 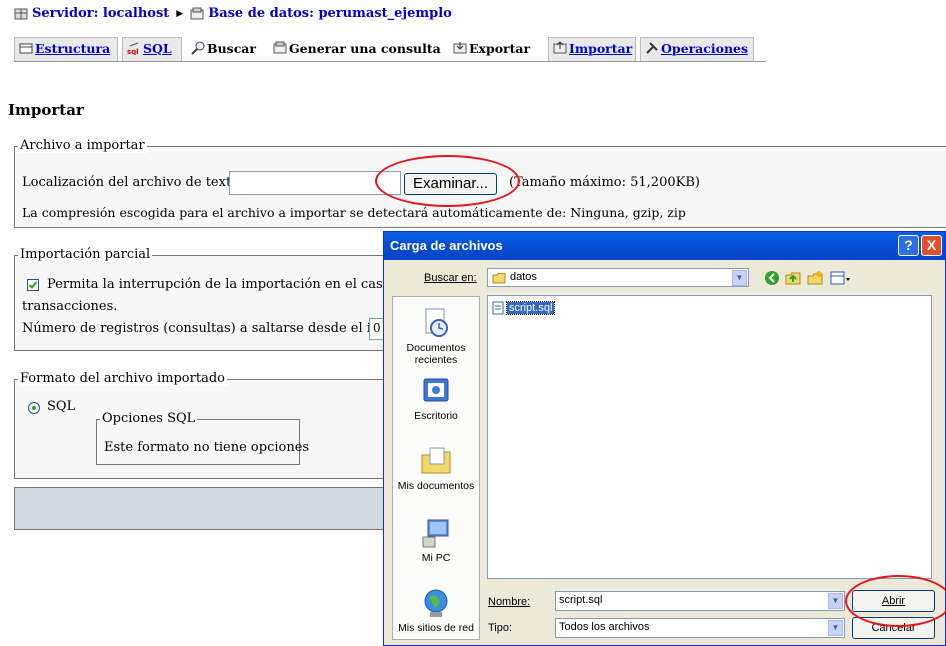 I want to click on filetype-select: Todos los archivos ▼, so click(x=700, y=628).